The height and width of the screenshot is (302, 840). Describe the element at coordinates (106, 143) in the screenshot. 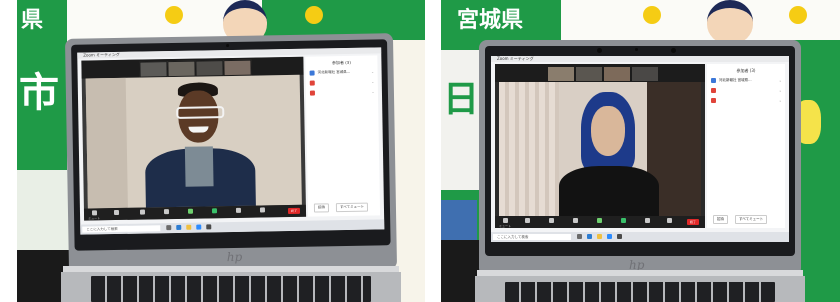

I see `video-background-wall` at that location.